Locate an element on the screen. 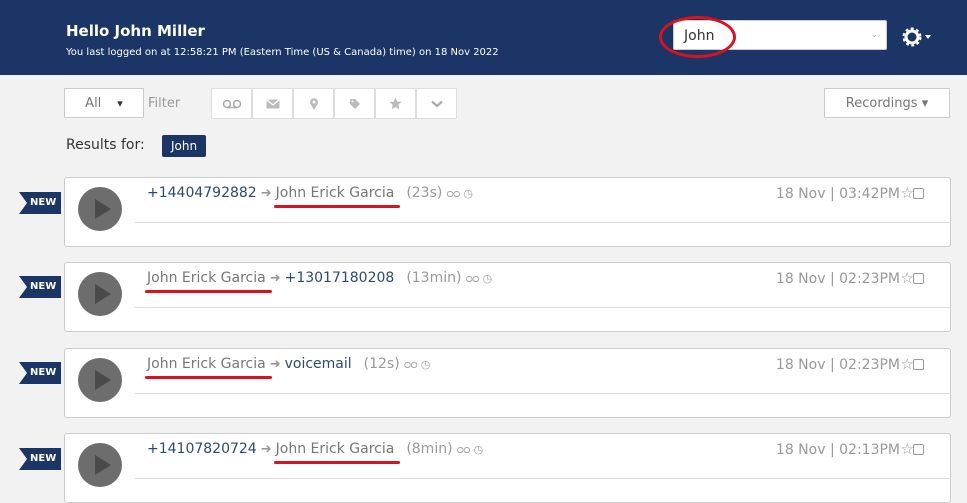  filter-label: Filter is located at coordinates (164, 103).